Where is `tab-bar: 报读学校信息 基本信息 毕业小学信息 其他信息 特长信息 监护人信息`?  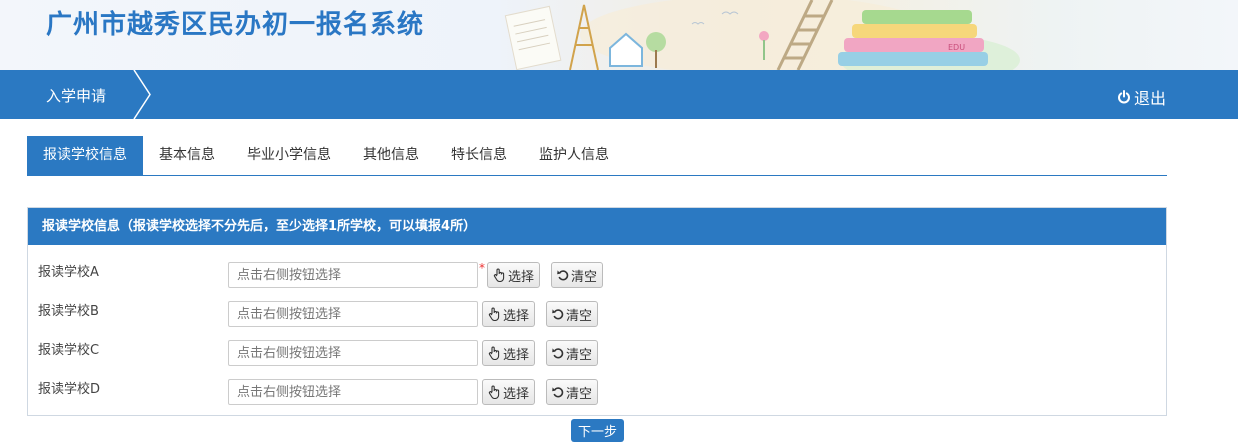
tab-bar: 报读学校信息 基本信息 毕业小学信息 其他信息 特长信息 监护人信息 is located at coordinates (597, 156).